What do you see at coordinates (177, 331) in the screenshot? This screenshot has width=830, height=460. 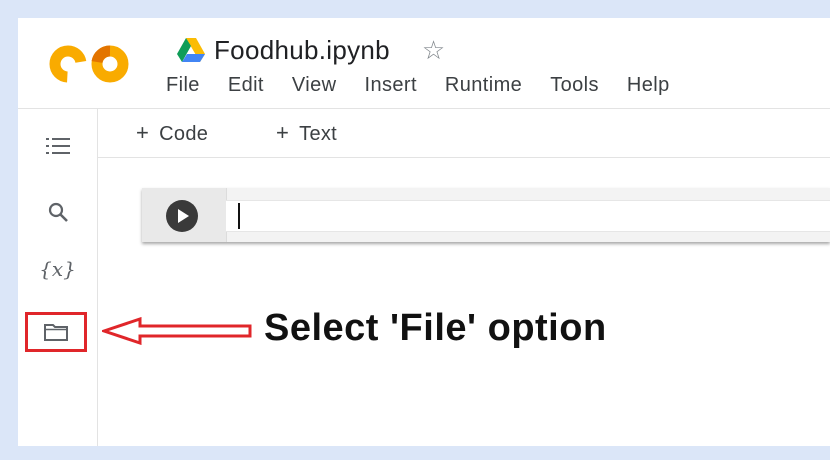 I see `red-arrow-annotation` at bounding box center [177, 331].